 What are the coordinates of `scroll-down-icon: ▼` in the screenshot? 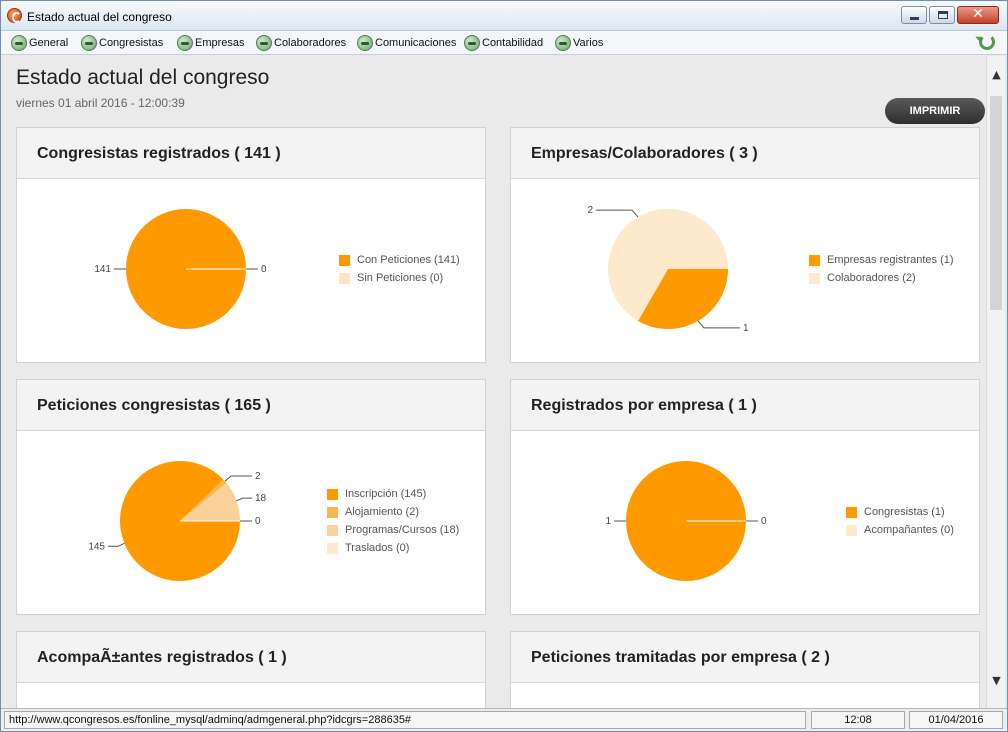 It's located at (996, 683).